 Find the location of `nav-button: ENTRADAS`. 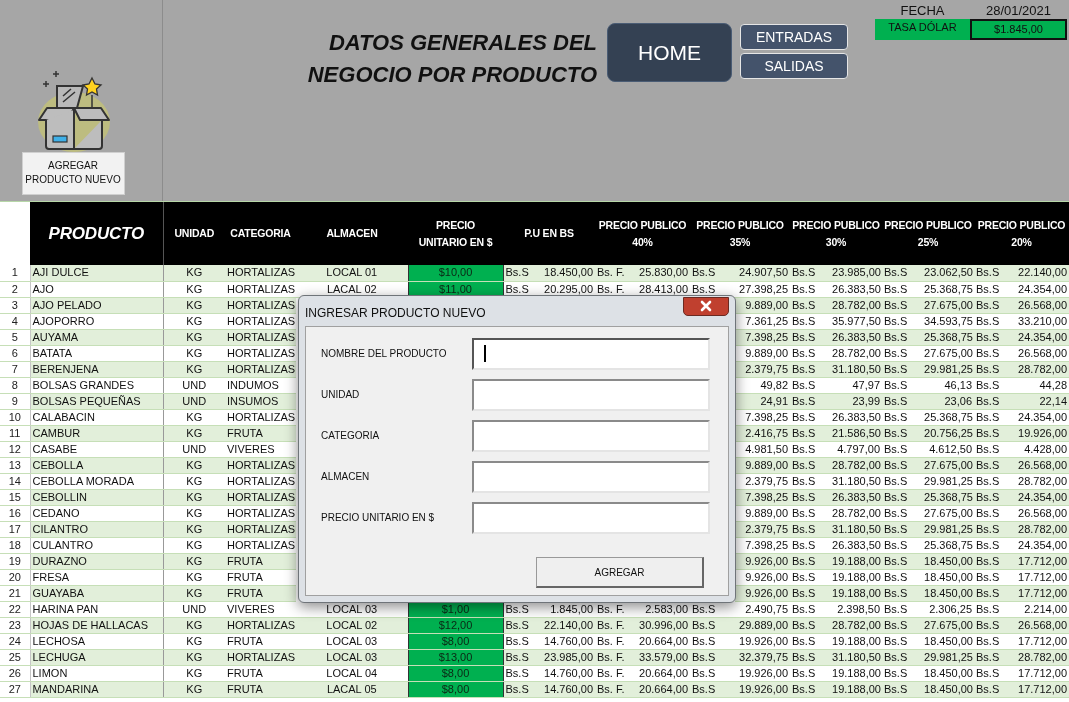

nav-button: ENTRADAS is located at coordinates (794, 37).